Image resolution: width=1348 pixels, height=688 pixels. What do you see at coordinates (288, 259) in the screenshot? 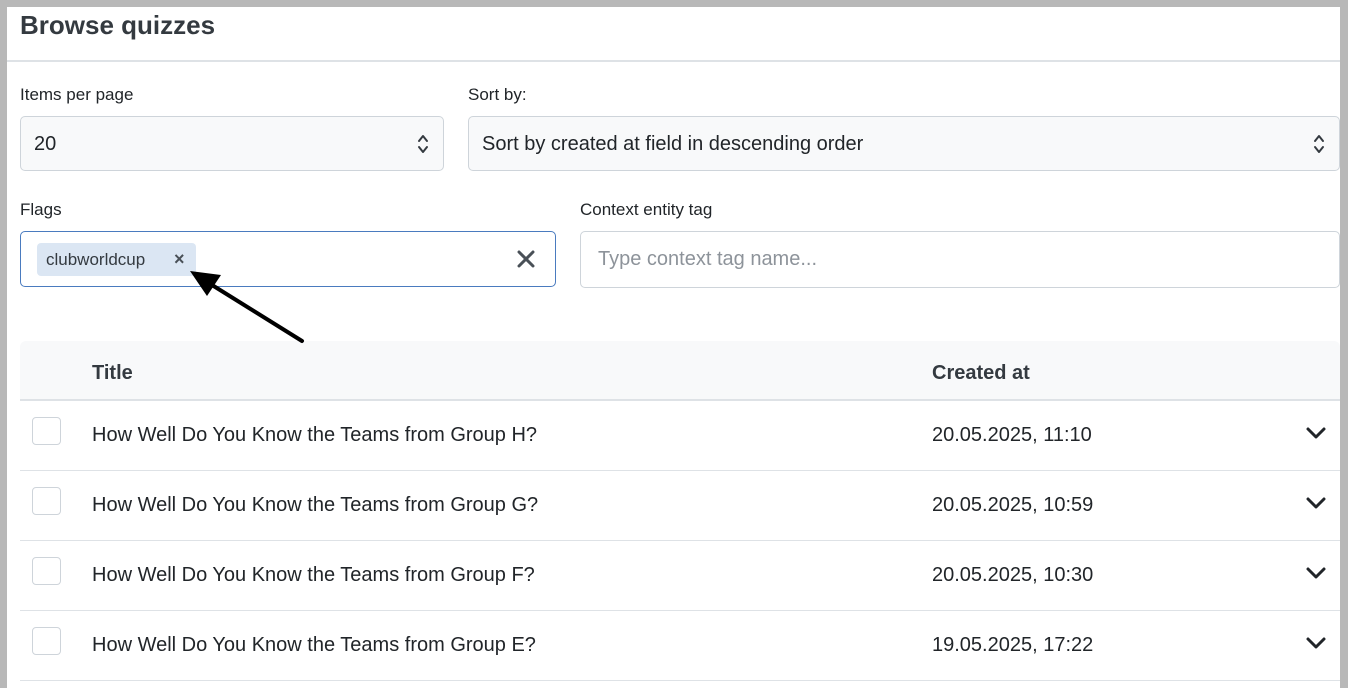
I see `flags-multiselect: clubworldcup ×` at bounding box center [288, 259].